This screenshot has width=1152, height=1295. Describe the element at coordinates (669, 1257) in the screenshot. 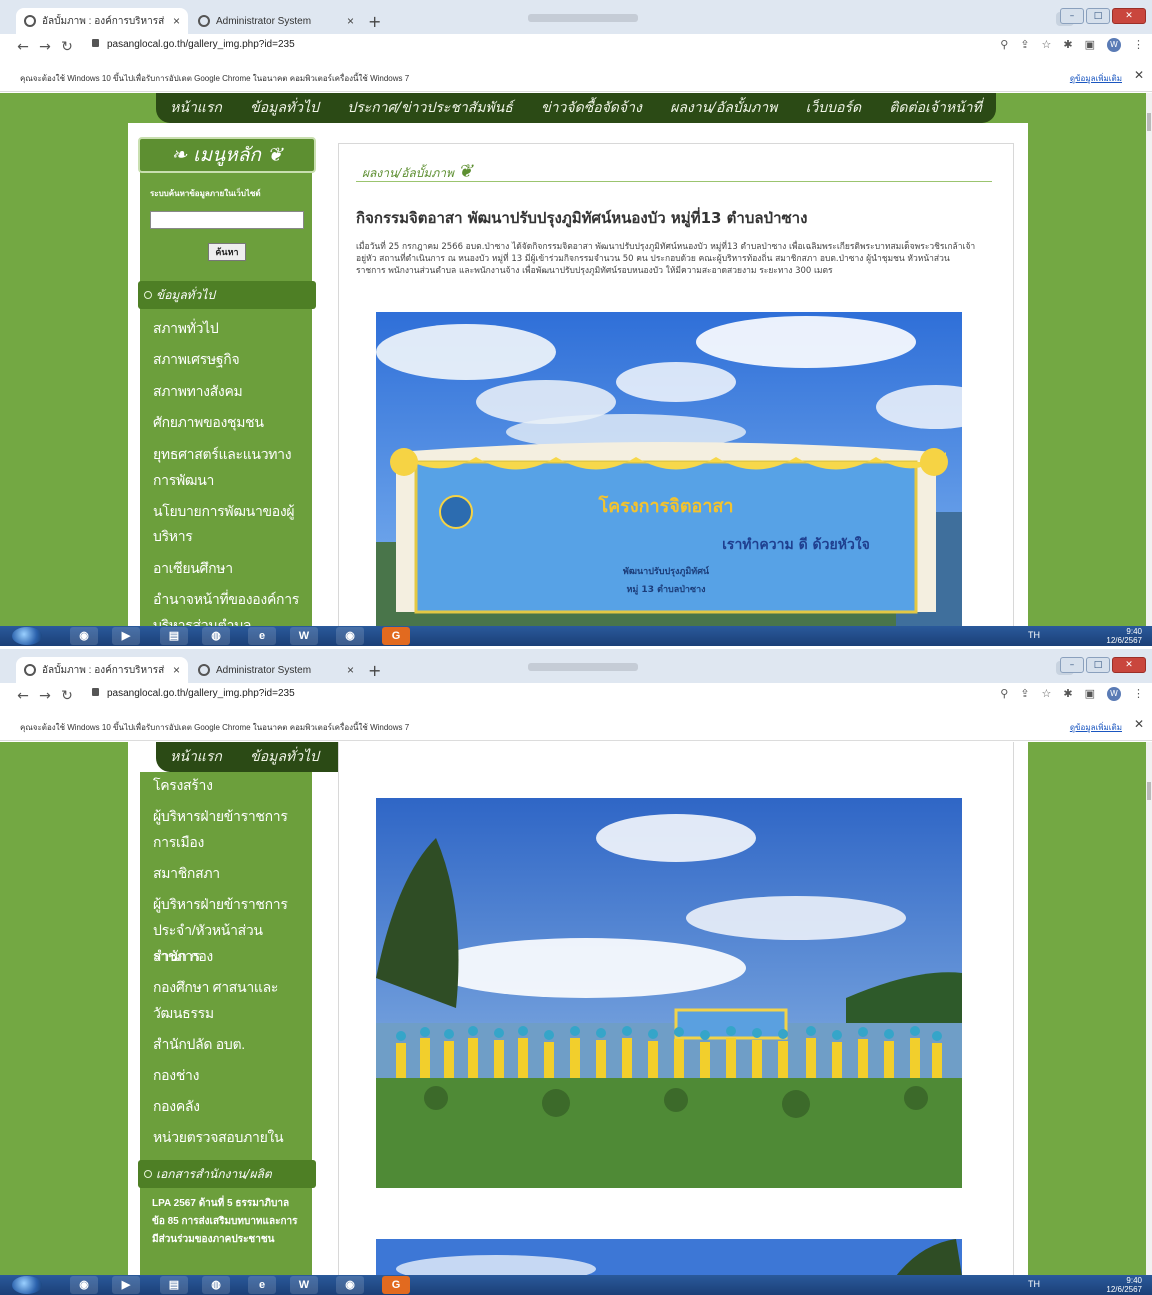

I see `gallery-photo-next` at that location.